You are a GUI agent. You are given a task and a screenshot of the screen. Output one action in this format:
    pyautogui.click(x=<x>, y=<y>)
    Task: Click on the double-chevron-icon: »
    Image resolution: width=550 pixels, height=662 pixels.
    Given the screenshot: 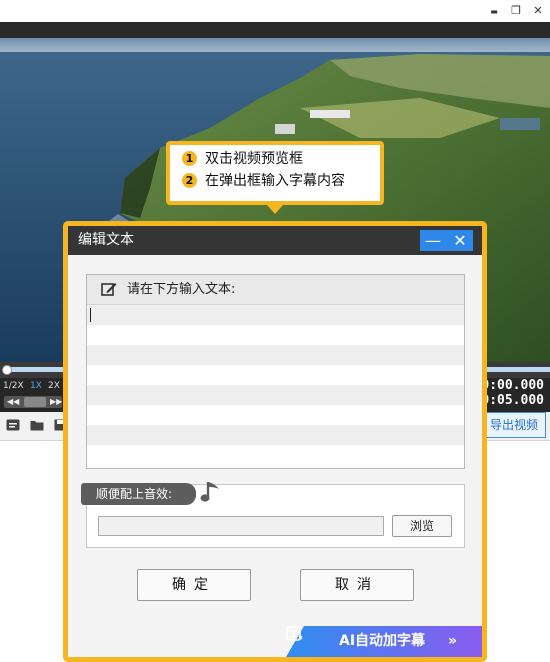 What is the action you would take?
    pyautogui.click(x=453, y=641)
    